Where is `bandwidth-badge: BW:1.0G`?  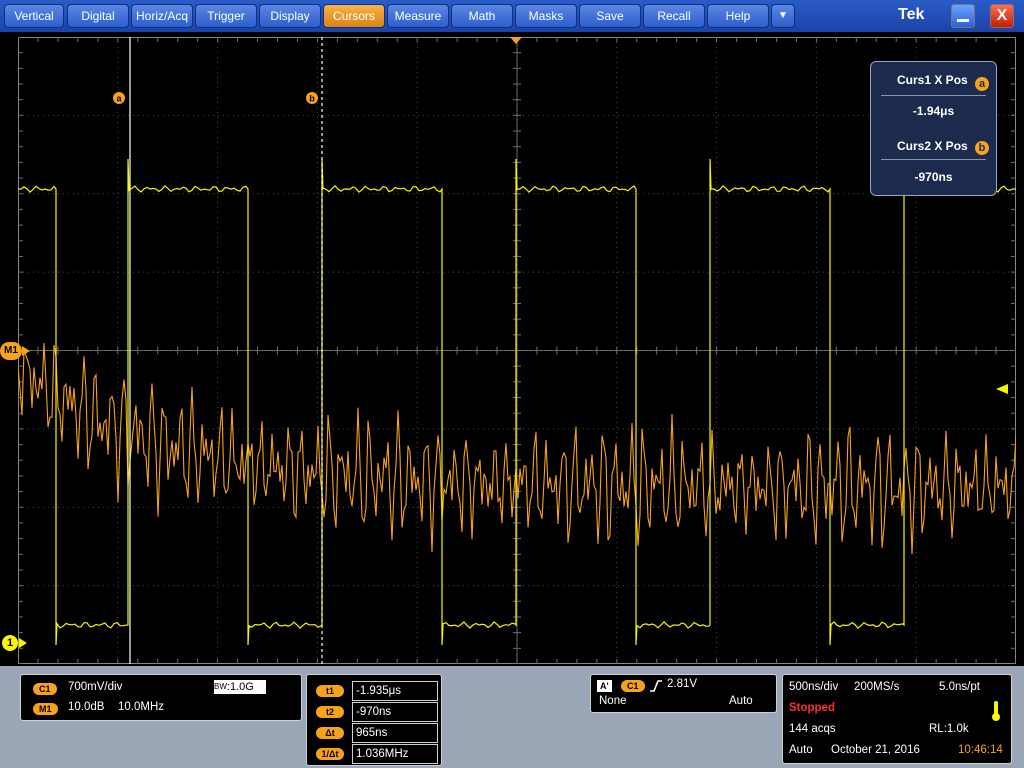 bandwidth-badge: BW:1.0G is located at coordinates (240, 687).